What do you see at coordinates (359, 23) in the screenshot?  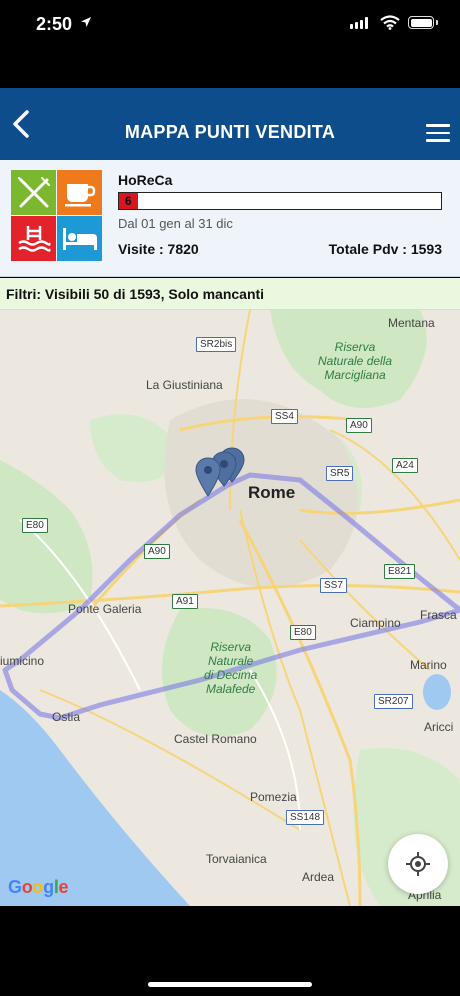 I see `cellular-signal-icon` at bounding box center [359, 23].